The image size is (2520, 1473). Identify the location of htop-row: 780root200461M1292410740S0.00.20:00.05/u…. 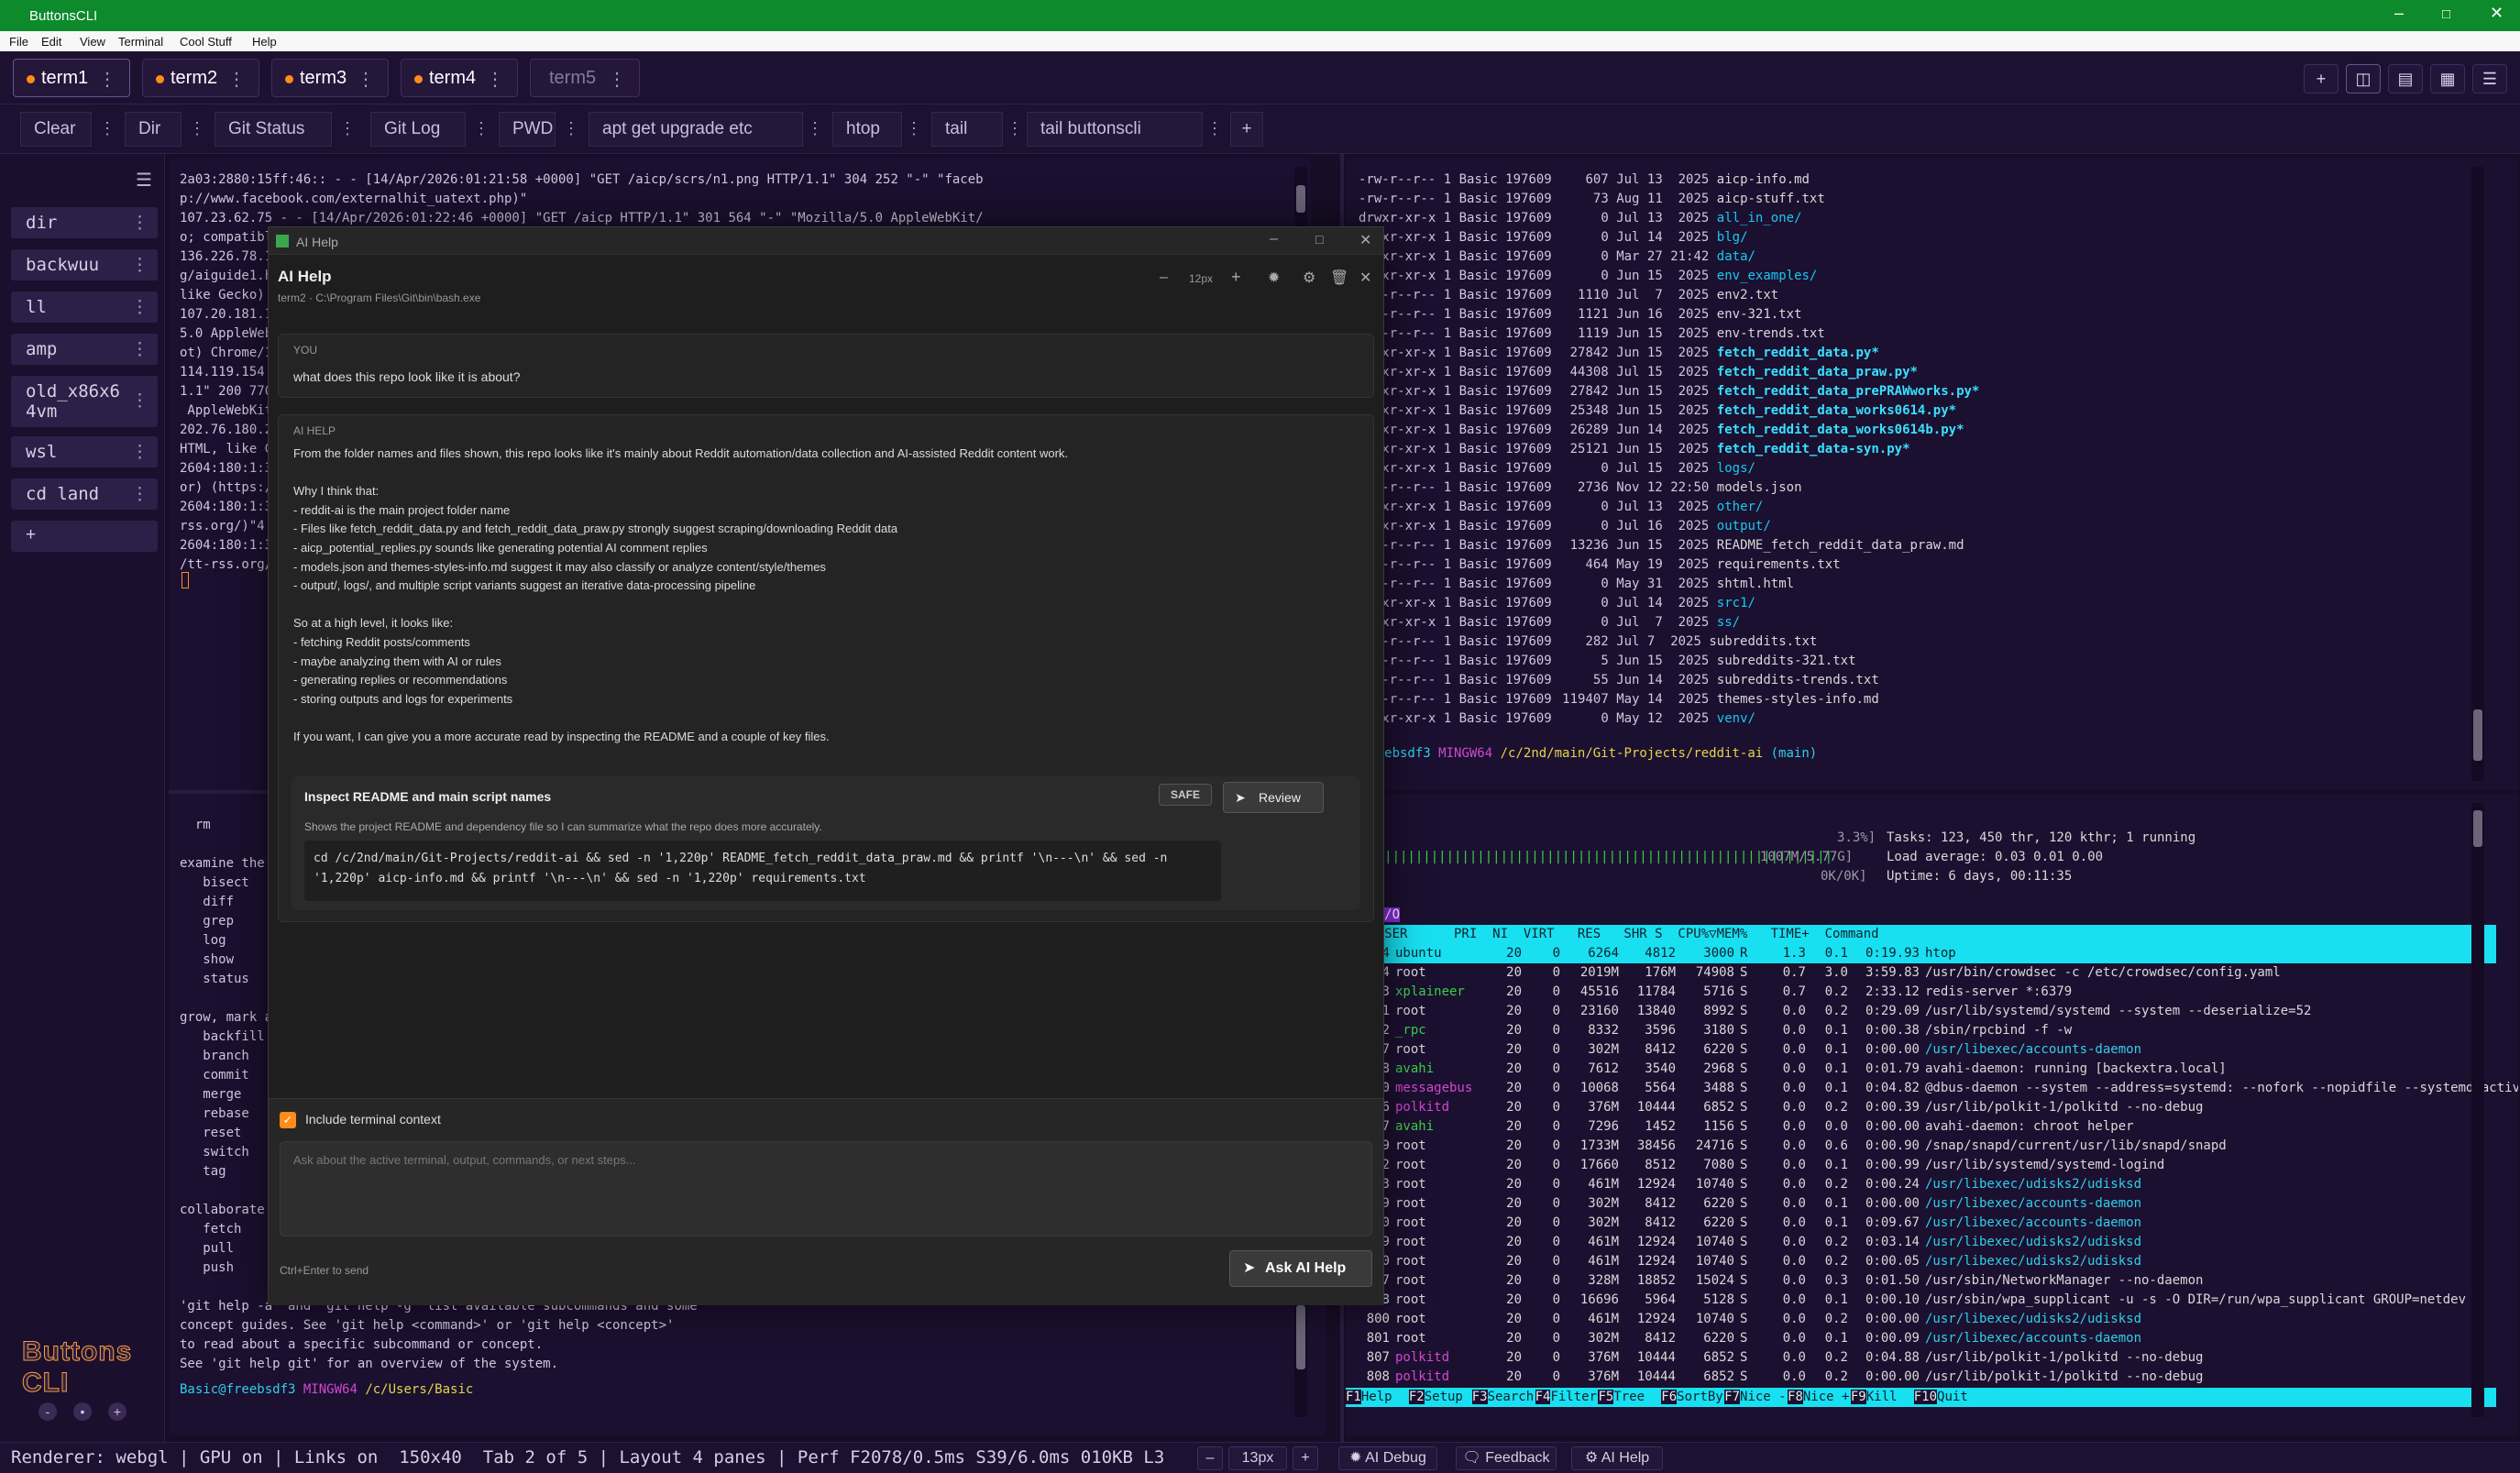
(1921, 1261).